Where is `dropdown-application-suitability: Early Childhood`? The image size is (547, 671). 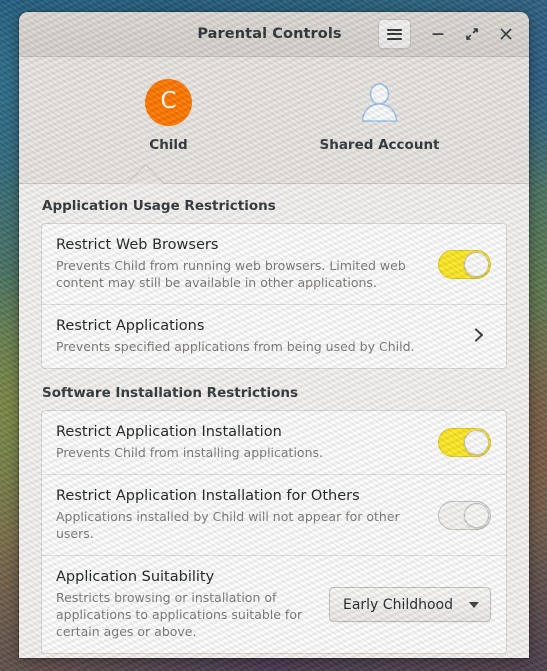
dropdown-application-suitability: Early Childhood is located at coordinates (409, 604).